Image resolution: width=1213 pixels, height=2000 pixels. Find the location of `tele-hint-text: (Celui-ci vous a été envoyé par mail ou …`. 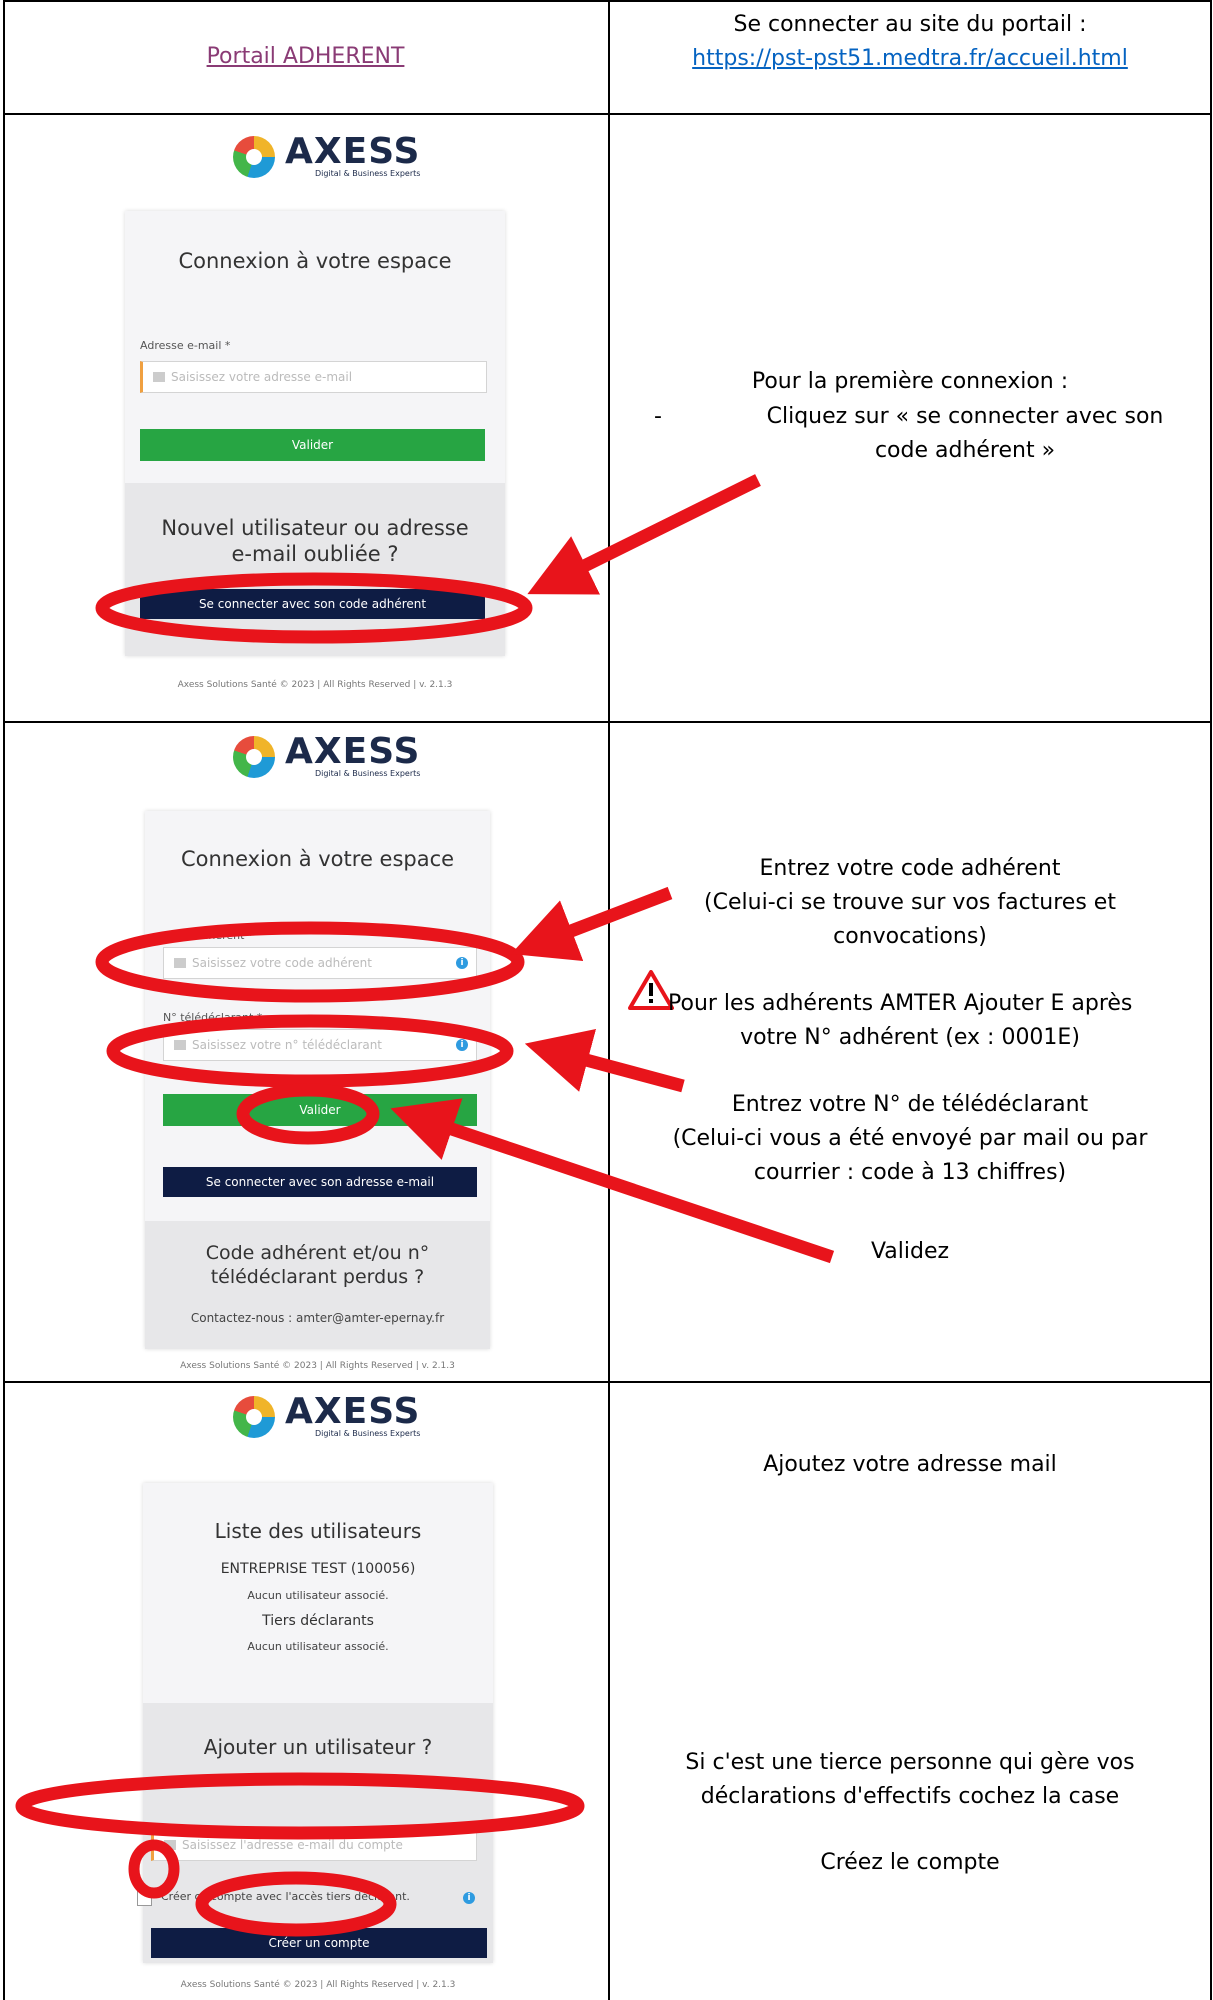

tele-hint-text: (Celui-ci vous a été envoyé par mail ou … is located at coordinates (910, 1138).